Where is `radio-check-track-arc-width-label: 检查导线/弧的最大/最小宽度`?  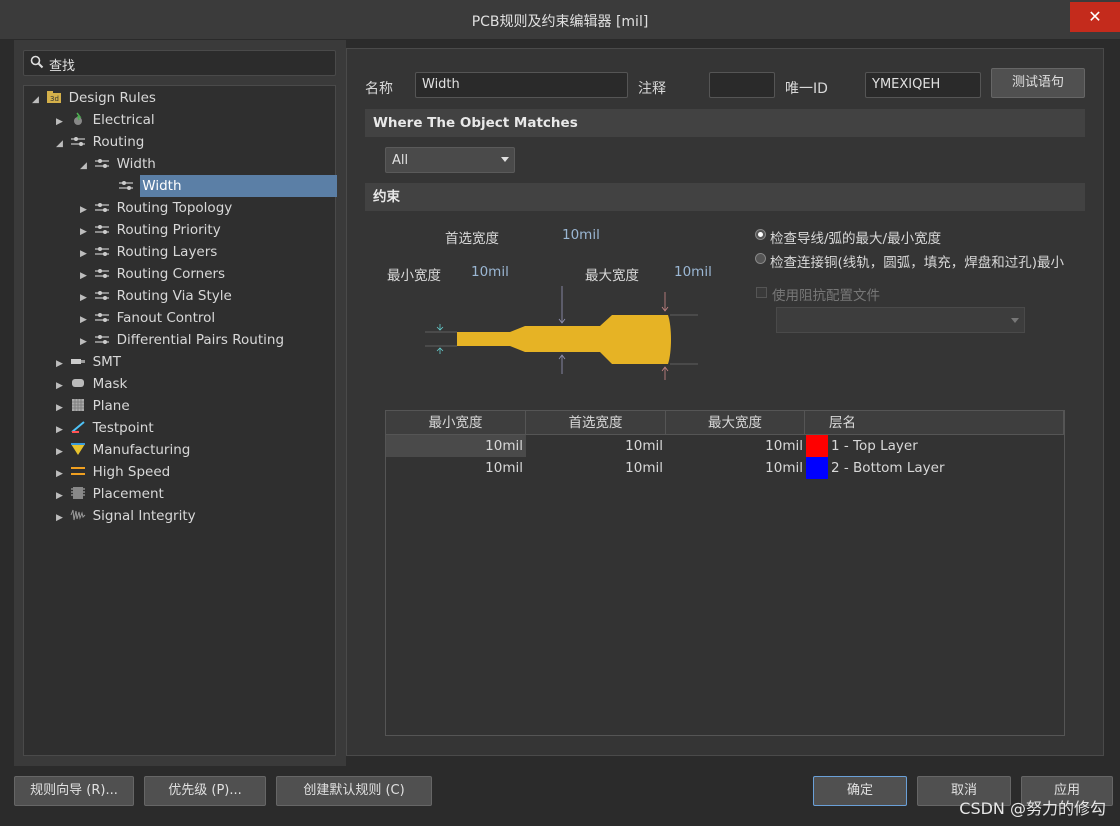 radio-check-track-arc-width-label: 检查导线/弧的最大/最小宽度 is located at coordinates (856, 239).